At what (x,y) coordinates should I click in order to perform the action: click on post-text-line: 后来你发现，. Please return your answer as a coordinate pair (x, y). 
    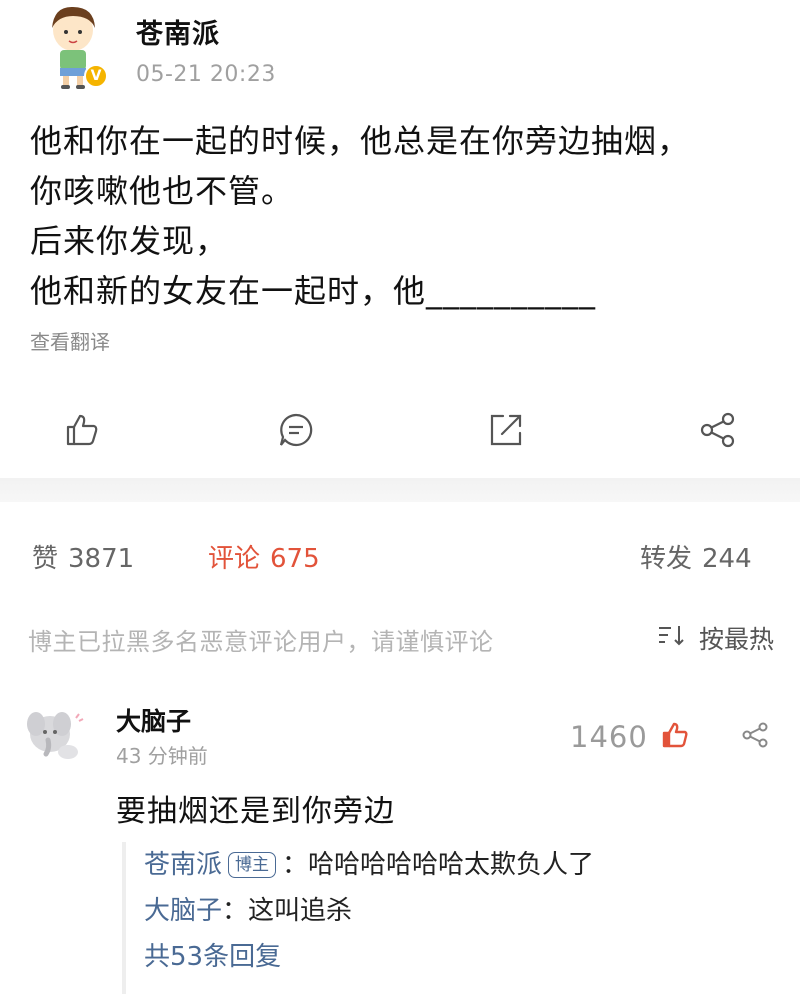
    Looking at the image, I should click on (129, 241).